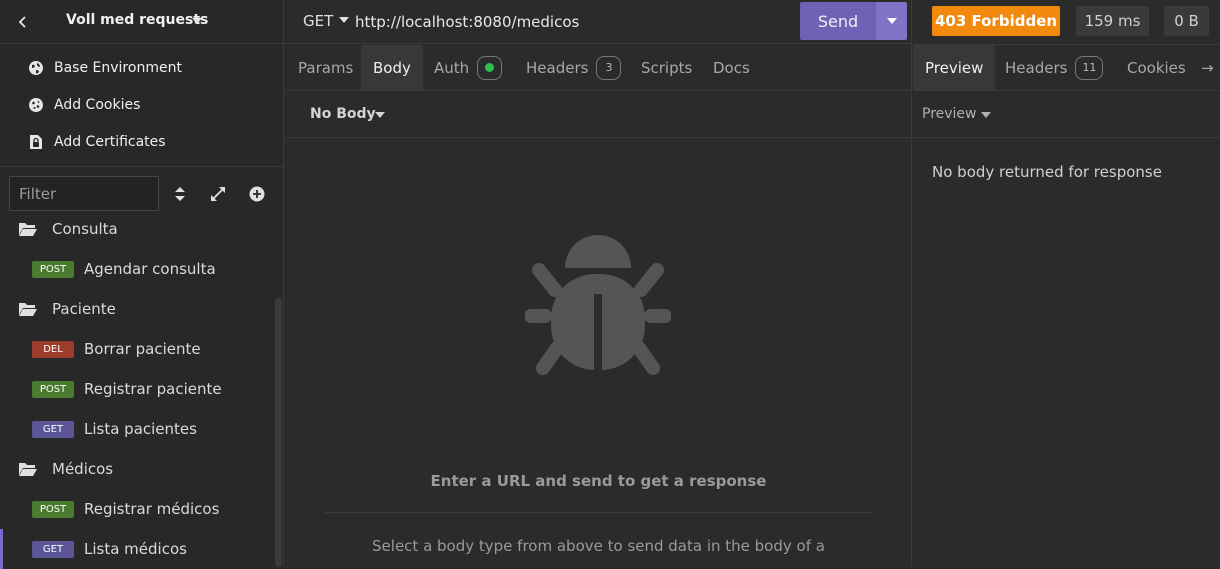 The width and height of the screenshot is (1220, 569). I want to click on chevron-left-icon, so click(22, 22).